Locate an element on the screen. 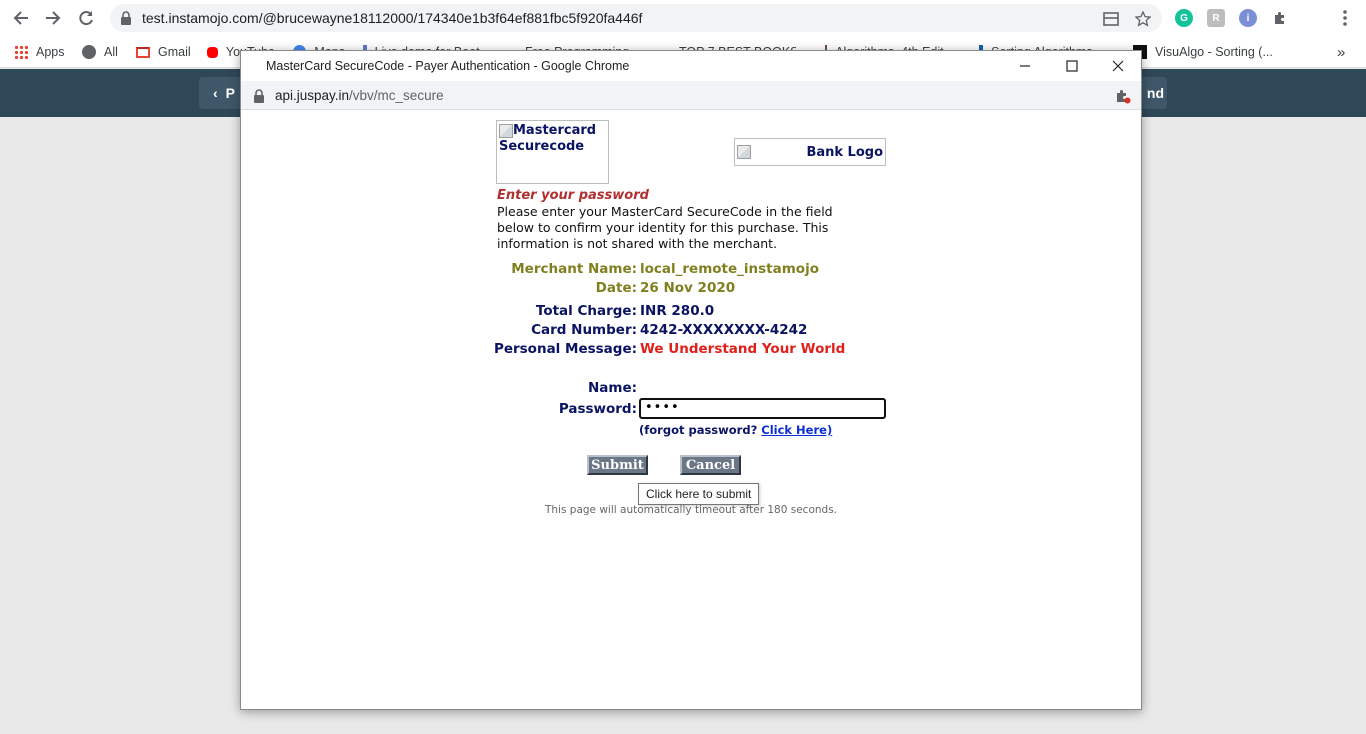  merchant-name-label: Merchant Name: is located at coordinates (574, 269).